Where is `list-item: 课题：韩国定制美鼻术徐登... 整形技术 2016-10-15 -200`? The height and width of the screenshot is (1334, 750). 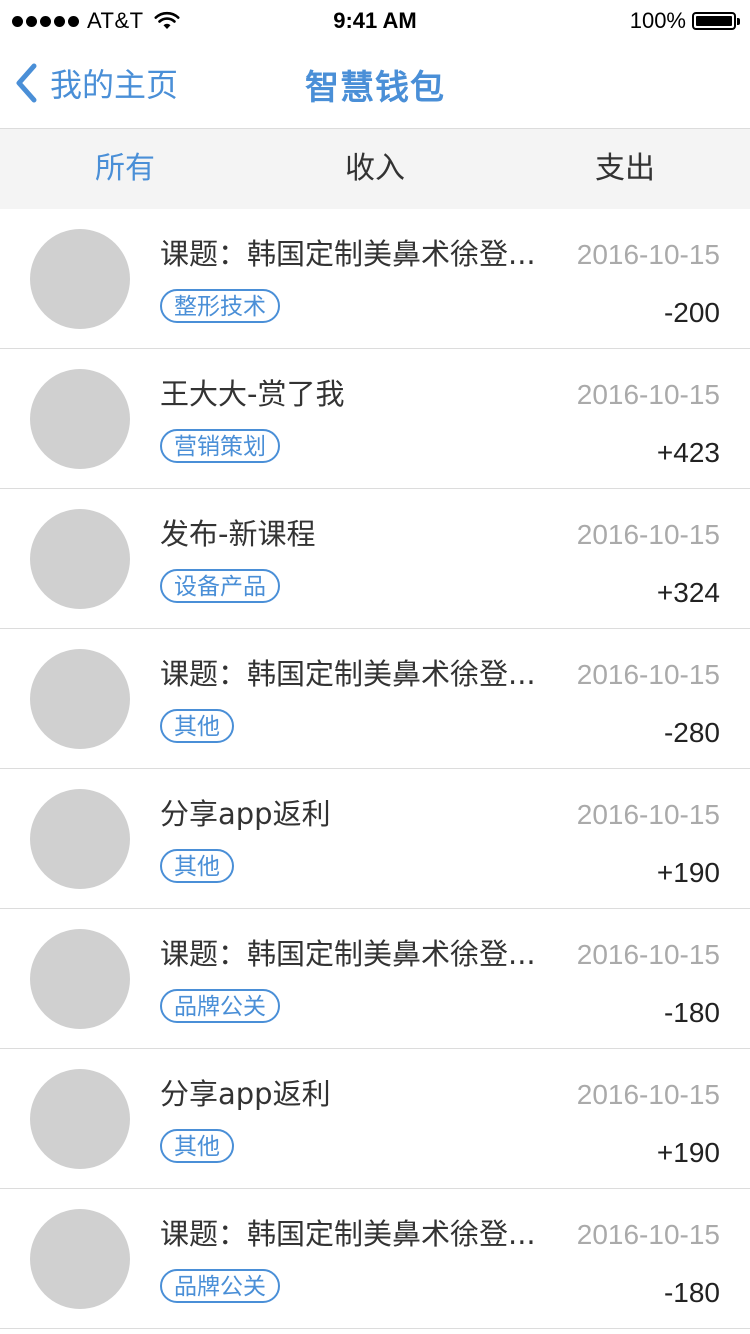 list-item: 课题：韩国定制美鼻术徐登... 整形技术 2016-10-15 -200 is located at coordinates (375, 279).